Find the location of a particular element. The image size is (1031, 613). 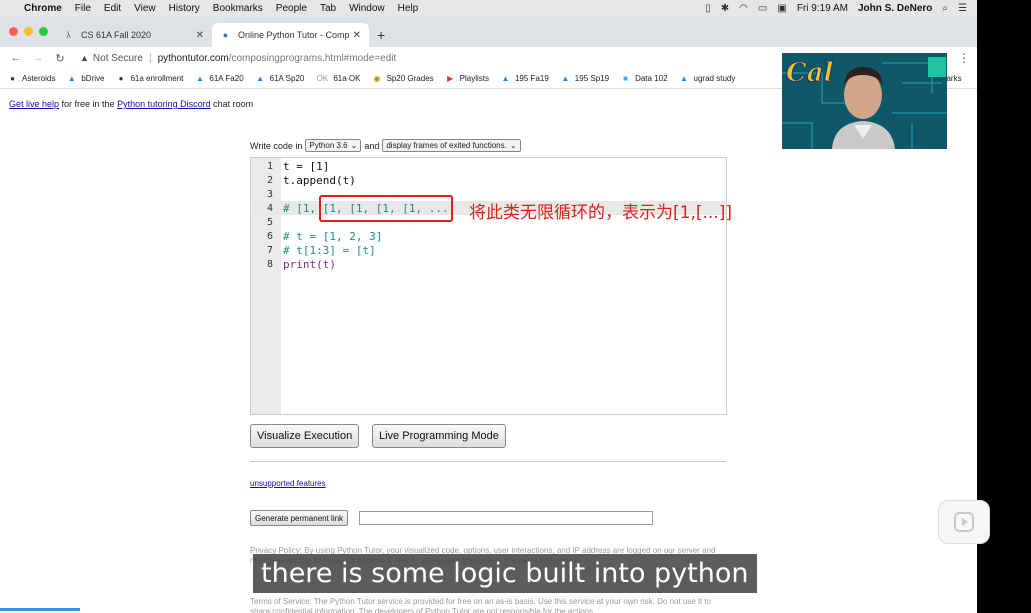

webcam-image: Cal is located at coordinates (864, 101).